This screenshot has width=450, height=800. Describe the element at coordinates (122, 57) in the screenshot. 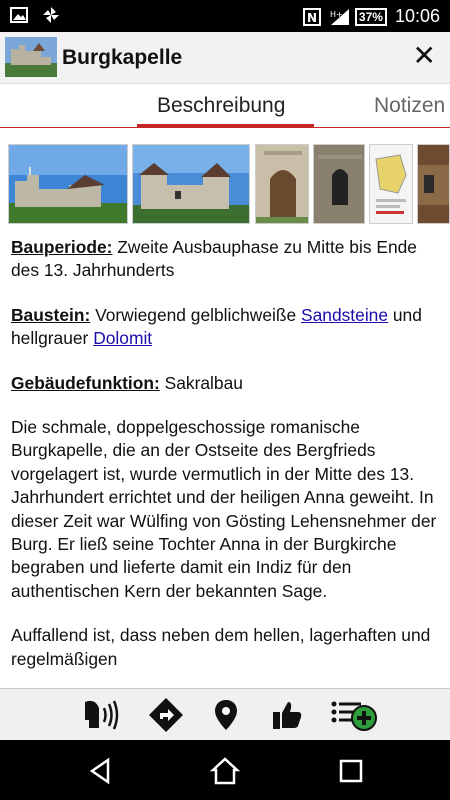

I see `page-title: Burgkapelle` at that location.